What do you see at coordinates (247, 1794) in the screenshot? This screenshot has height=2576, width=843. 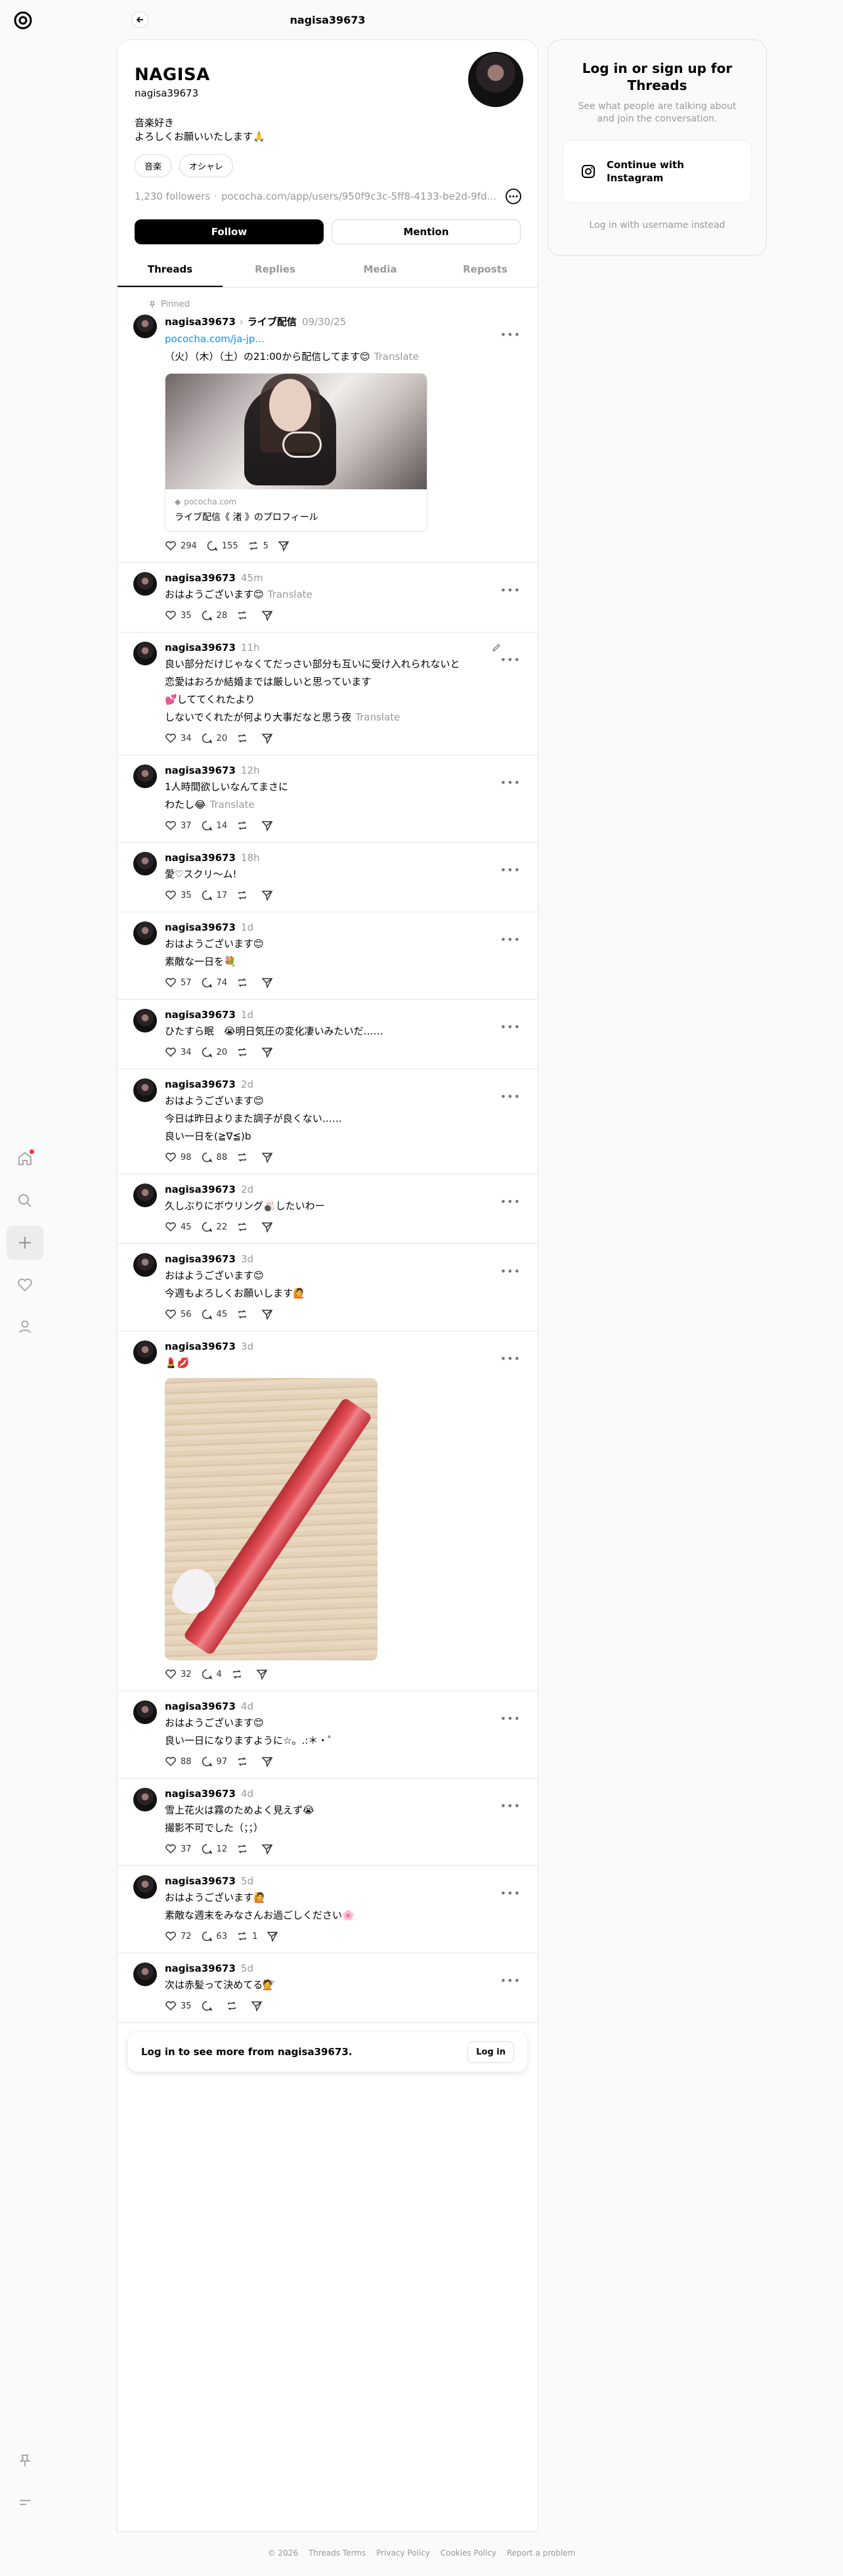 I see `post-time: 4d` at bounding box center [247, 1794].